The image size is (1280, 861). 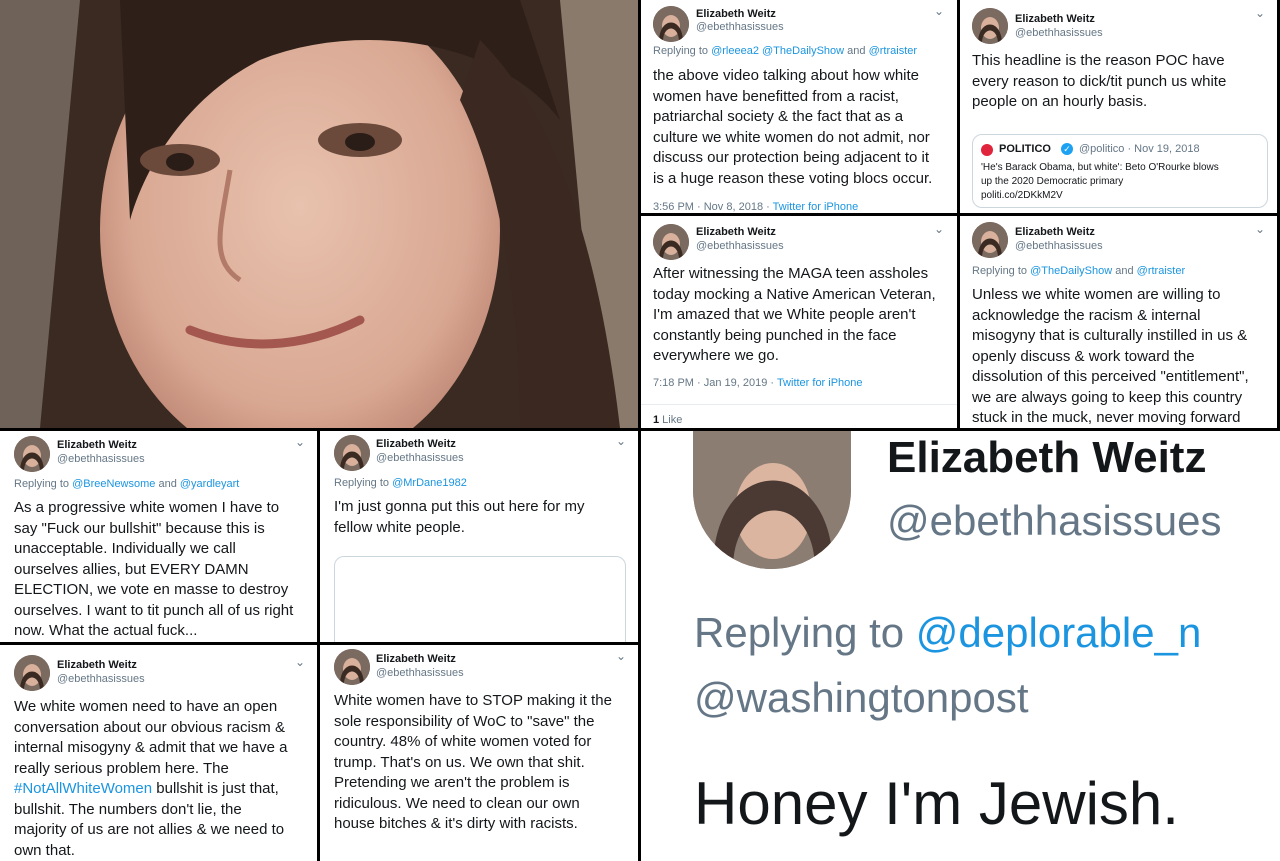 What do you see at coordinates (113, 484) in the screenshot?
I see `mention-link: @BreeNewsome` at bounding box center [113, 484].